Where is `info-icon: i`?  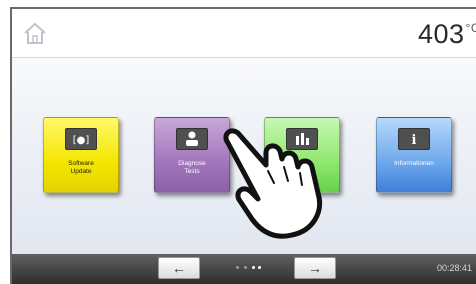 info-icon: i is located at coordinates (414, 139).